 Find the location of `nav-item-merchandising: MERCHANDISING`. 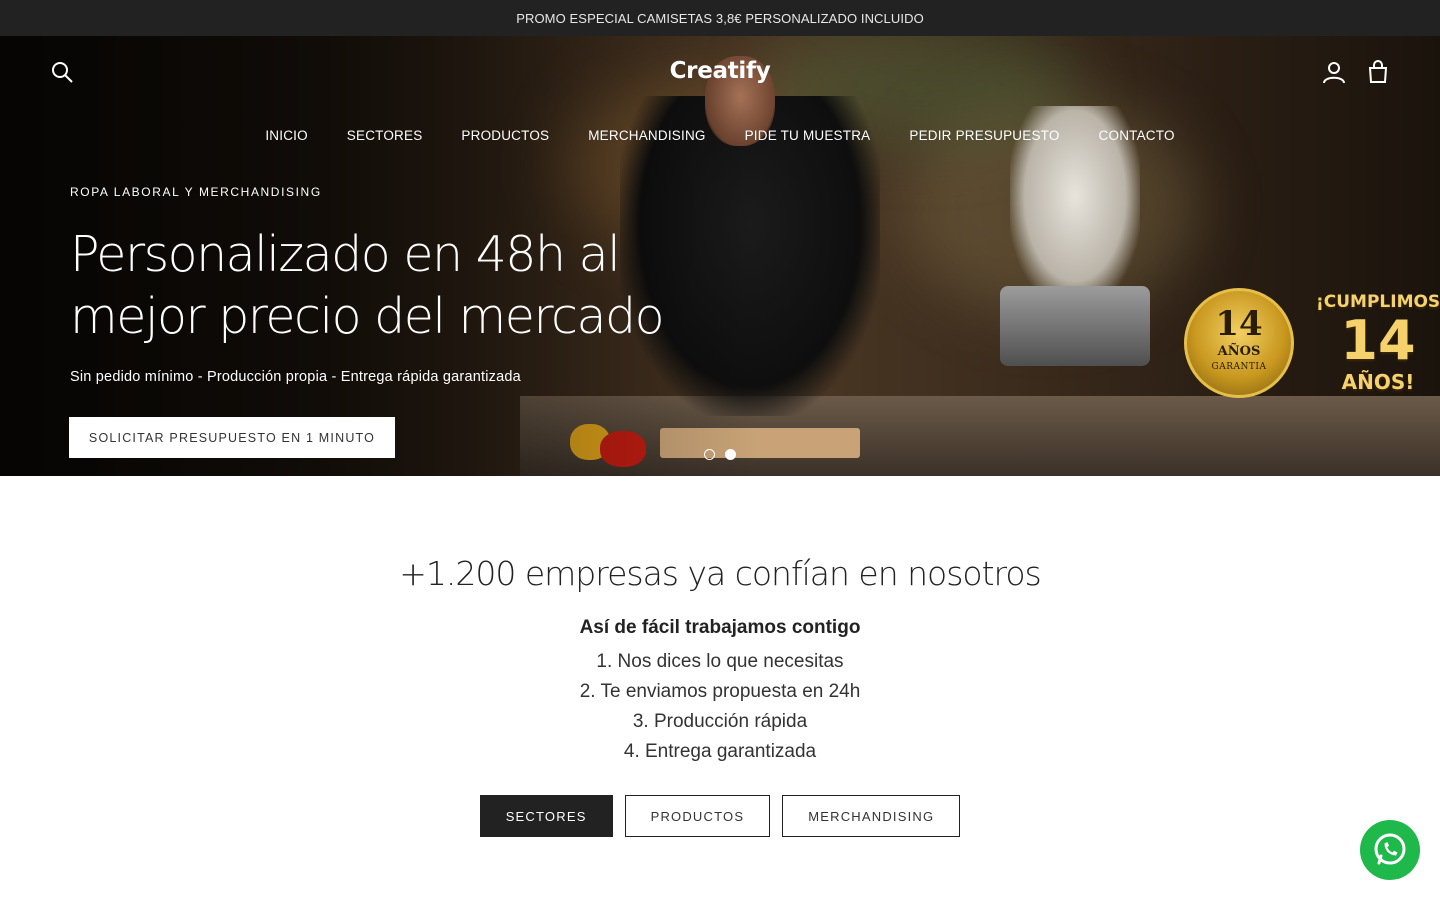

nav-item-merchandising: MERCHANDISING is located at coordinates (646, 135).